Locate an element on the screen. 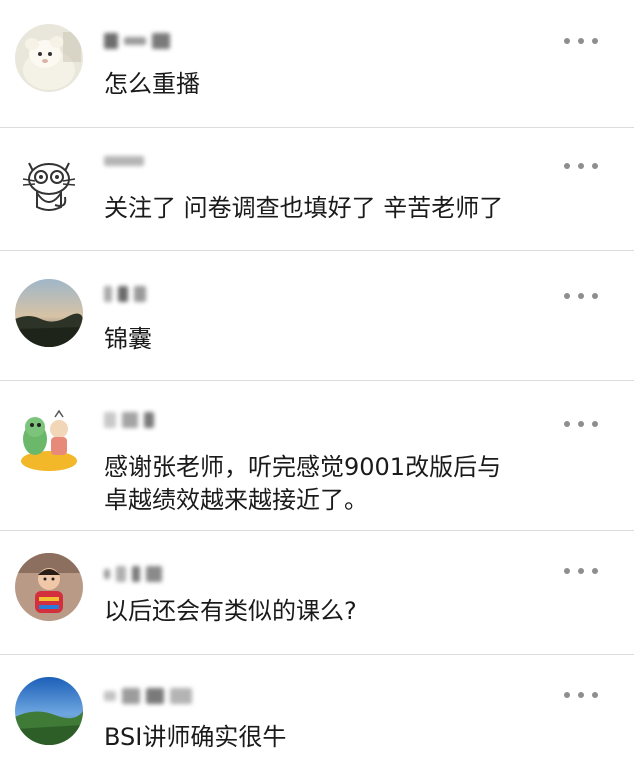  landscape-sunset-avatar is located at coordinates (49, 313).